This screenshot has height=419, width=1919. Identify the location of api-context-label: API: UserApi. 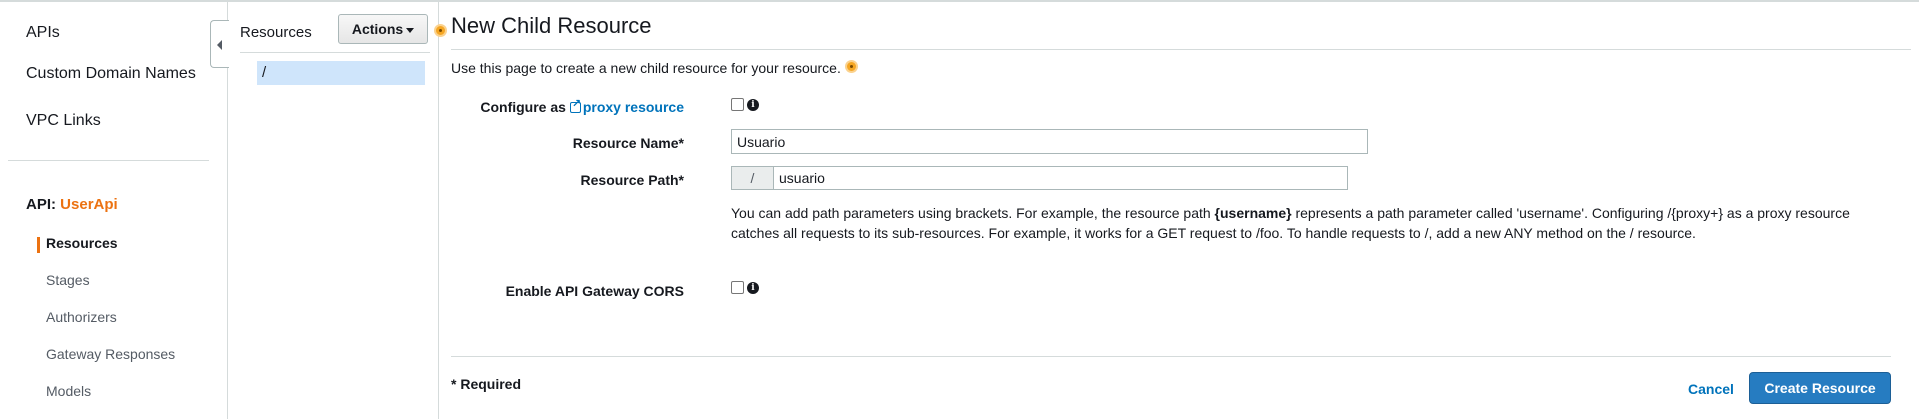
(72, 204).